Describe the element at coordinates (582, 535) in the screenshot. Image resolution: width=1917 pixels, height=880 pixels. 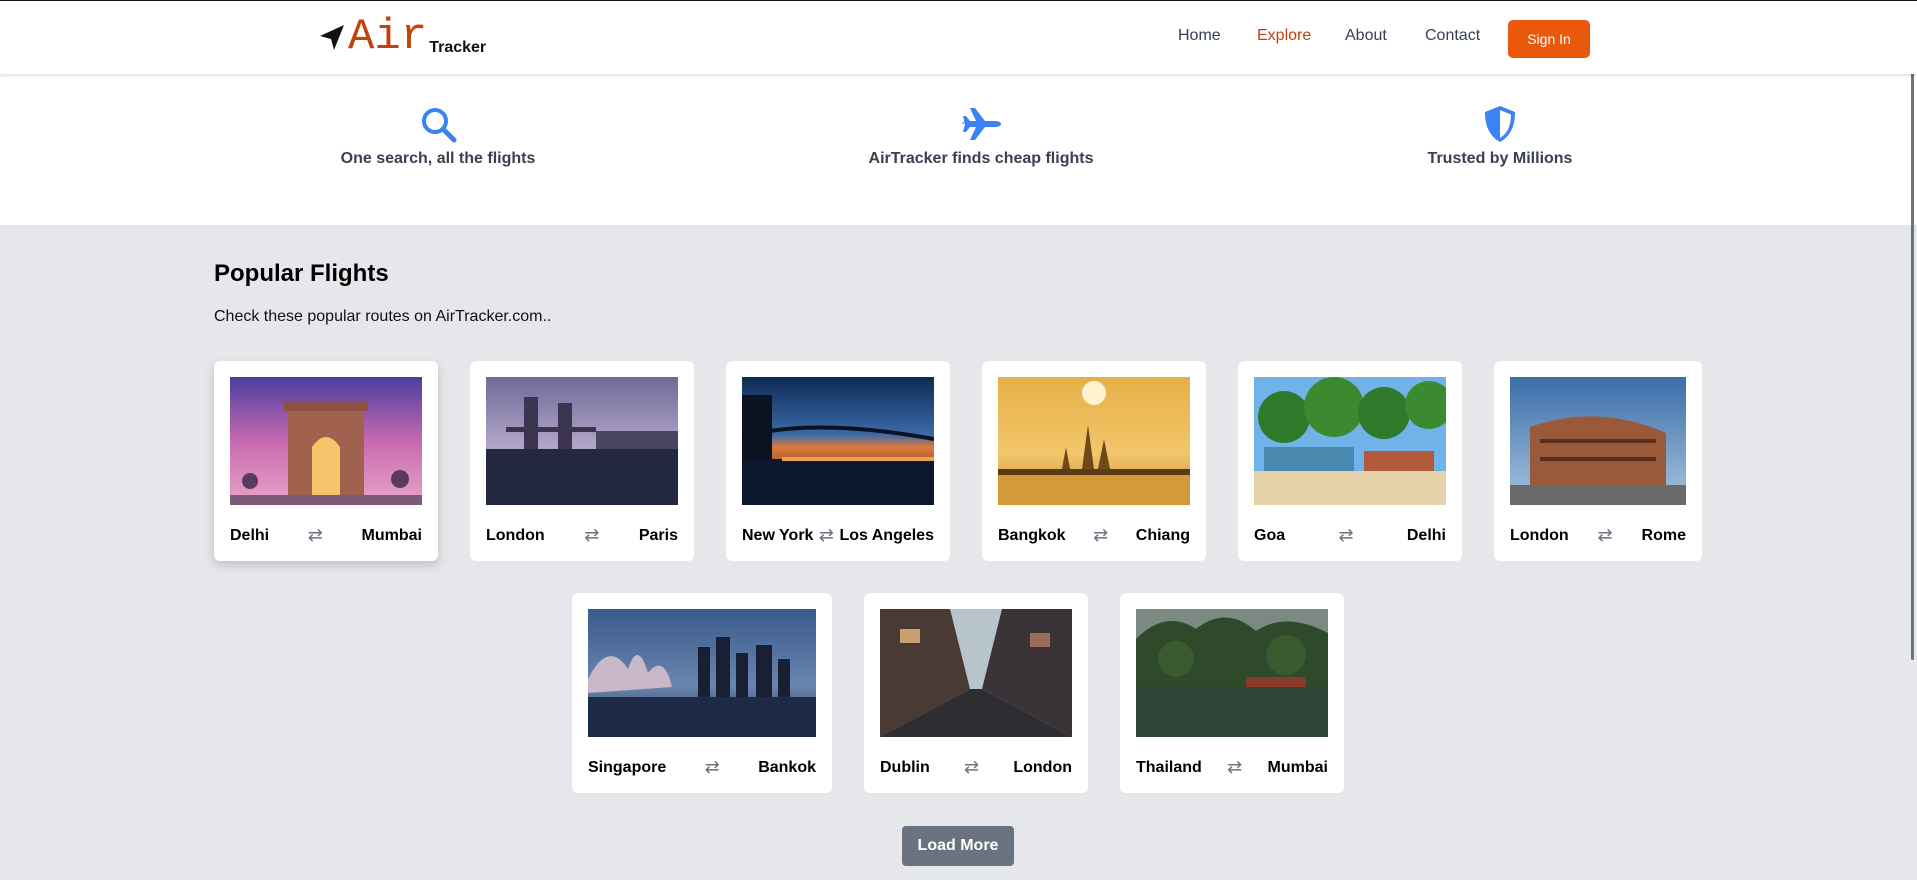
I see `route-row: London ⇄ Paris` at that location.